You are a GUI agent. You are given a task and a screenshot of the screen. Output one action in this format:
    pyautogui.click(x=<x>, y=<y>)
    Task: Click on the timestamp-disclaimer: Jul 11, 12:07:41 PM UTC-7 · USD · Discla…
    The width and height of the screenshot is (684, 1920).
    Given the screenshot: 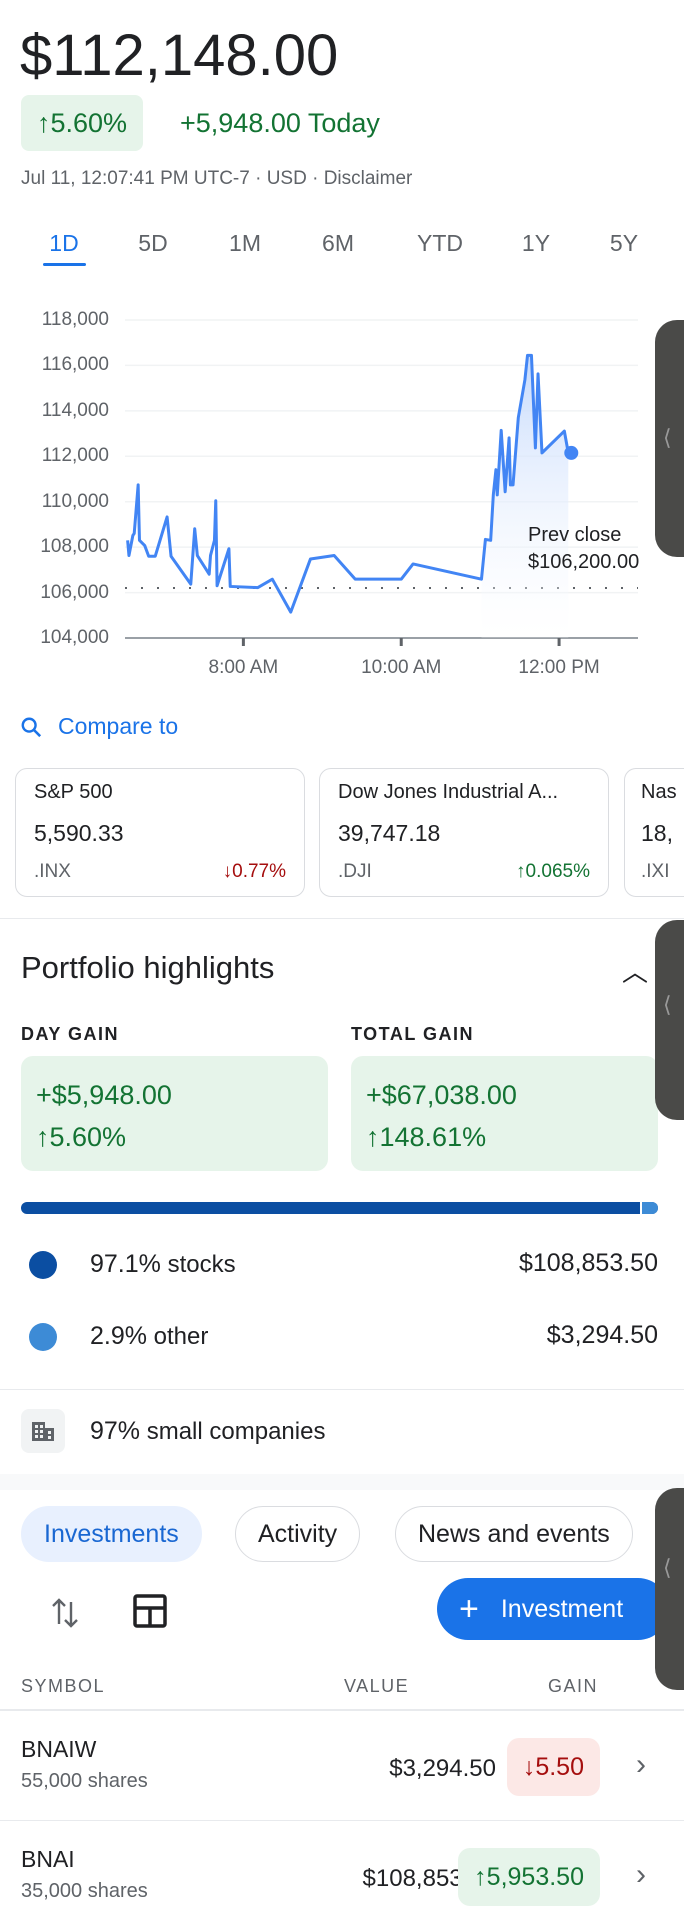 What is the action you would take?
    pyautogui.click(x=216, y=179)
    